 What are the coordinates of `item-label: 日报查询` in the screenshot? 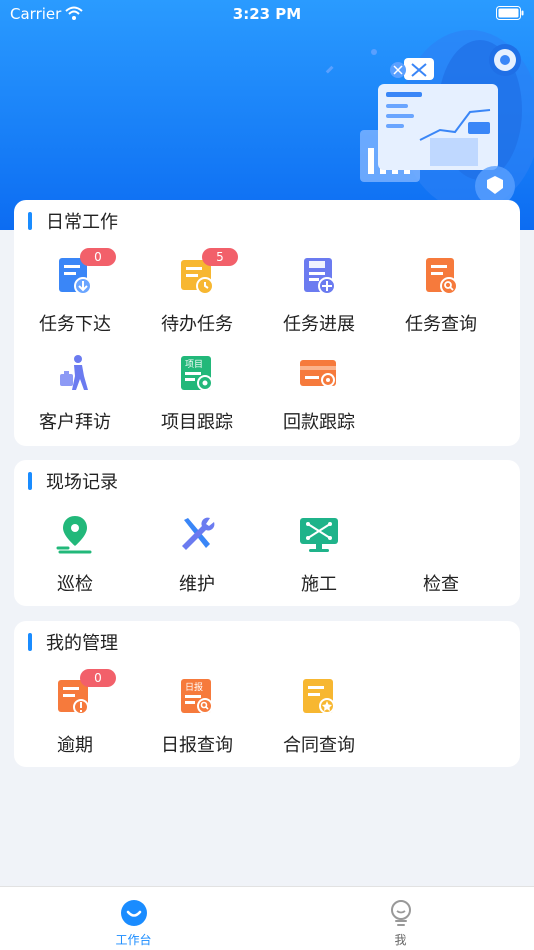 It's located at (197, 745).